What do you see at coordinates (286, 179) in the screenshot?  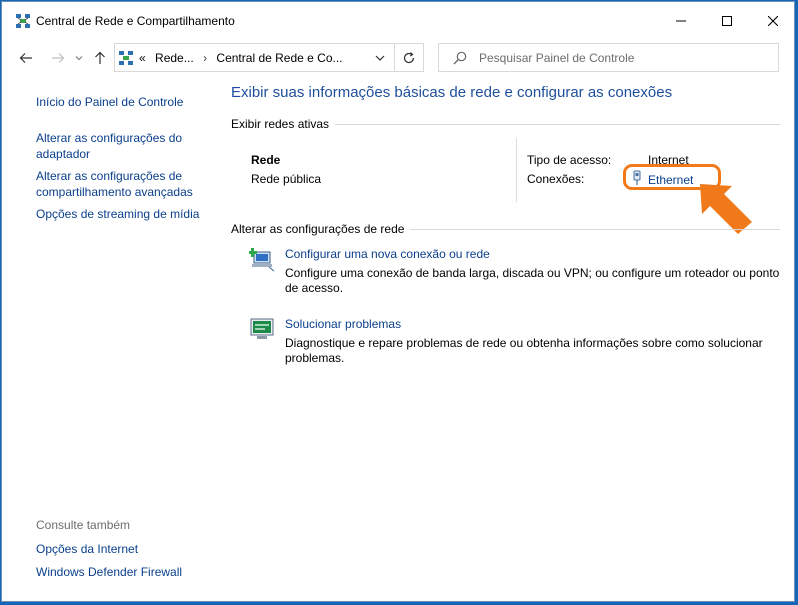 I see `network-category-link: Rede pública` at bounding box center [286, 179].